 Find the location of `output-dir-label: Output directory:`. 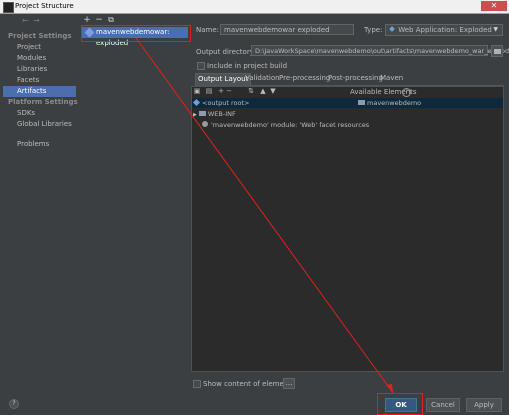

output-dir-label: Output directory: is located at coordinates (226, 52).